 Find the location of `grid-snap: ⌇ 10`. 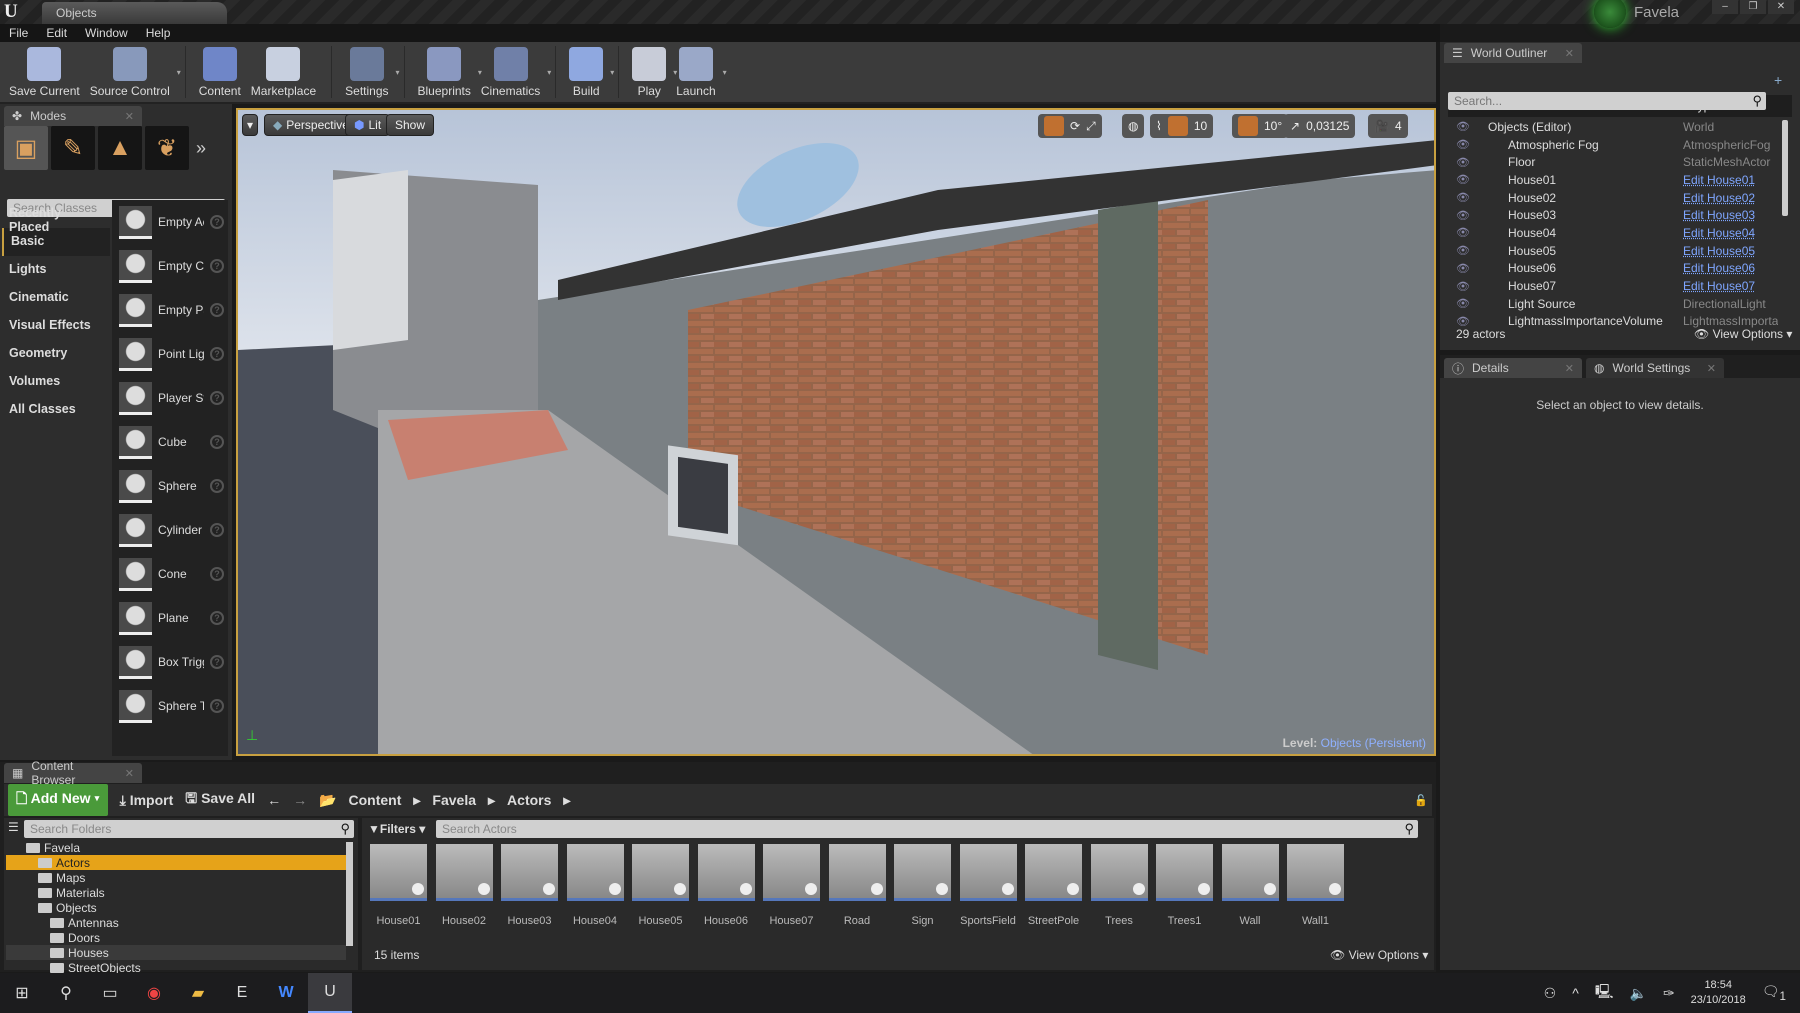

grid-snap: ⌇ 10 is located at coordinates (1182, 126).